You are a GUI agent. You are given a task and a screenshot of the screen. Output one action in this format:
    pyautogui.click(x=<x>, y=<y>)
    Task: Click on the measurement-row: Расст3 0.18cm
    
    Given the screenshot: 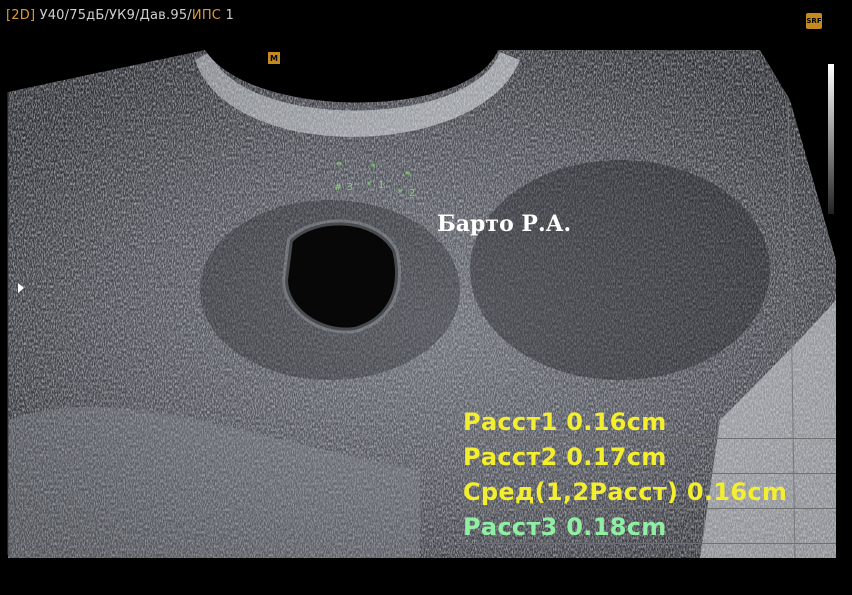 What is the action you would take?
    pyautogui.click(x=646, y=526)
    